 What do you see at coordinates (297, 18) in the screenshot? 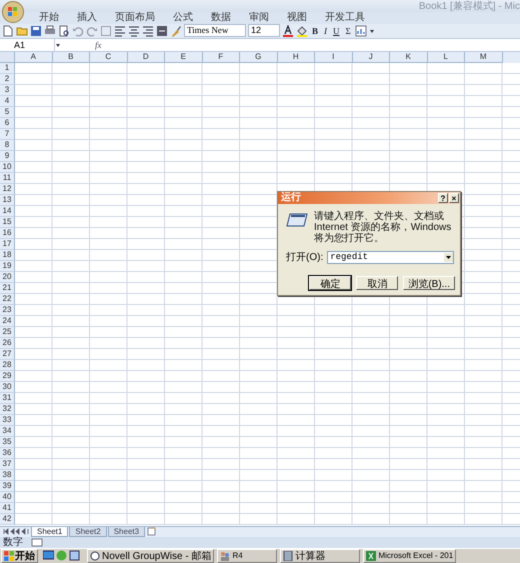
I see `ribbon-tab: 视图` at bounding box center [297, 18].